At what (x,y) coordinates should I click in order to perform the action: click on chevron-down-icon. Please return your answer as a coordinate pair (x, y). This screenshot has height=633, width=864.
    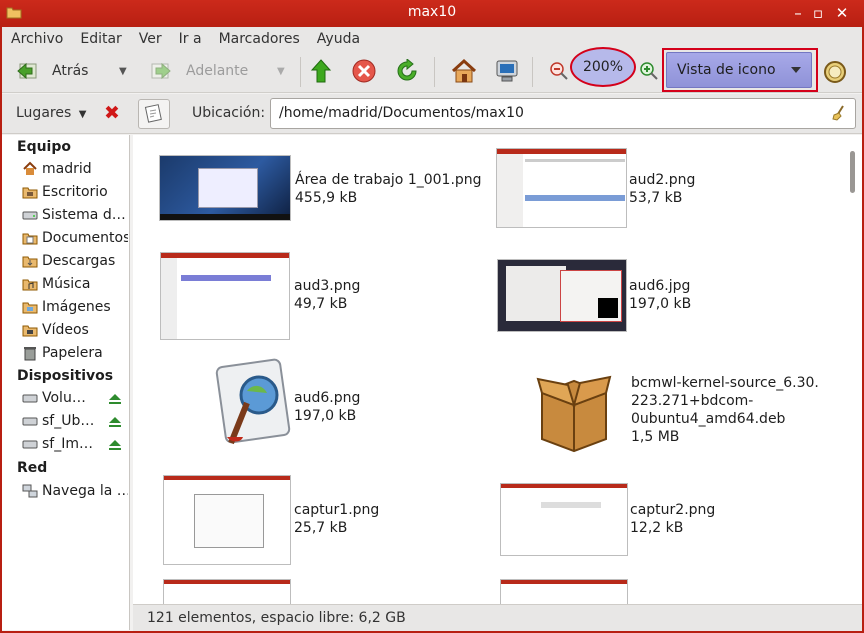
    Looking at the image, I should click on (796, 70).